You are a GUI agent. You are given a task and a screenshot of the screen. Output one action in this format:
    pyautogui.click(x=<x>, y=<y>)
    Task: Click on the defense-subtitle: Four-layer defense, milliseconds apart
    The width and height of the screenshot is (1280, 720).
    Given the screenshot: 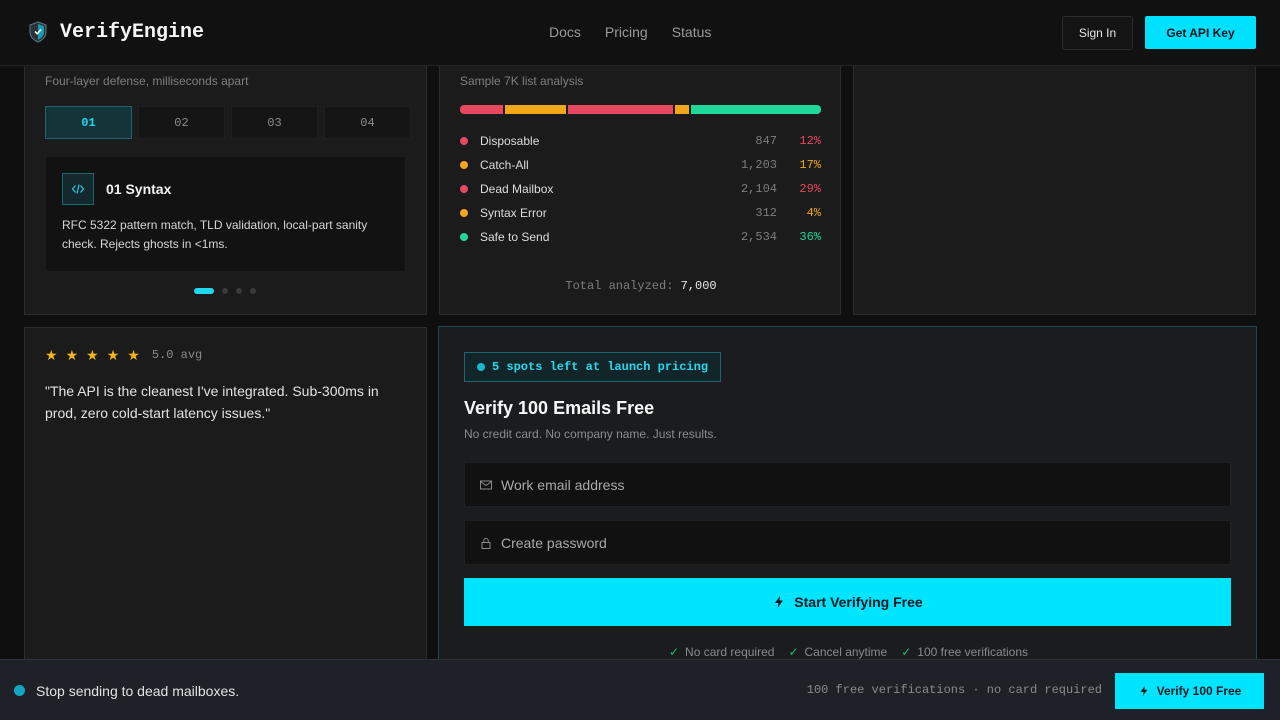 What is the action you would take?
    pyautogui.click(x=147, y=81)
    